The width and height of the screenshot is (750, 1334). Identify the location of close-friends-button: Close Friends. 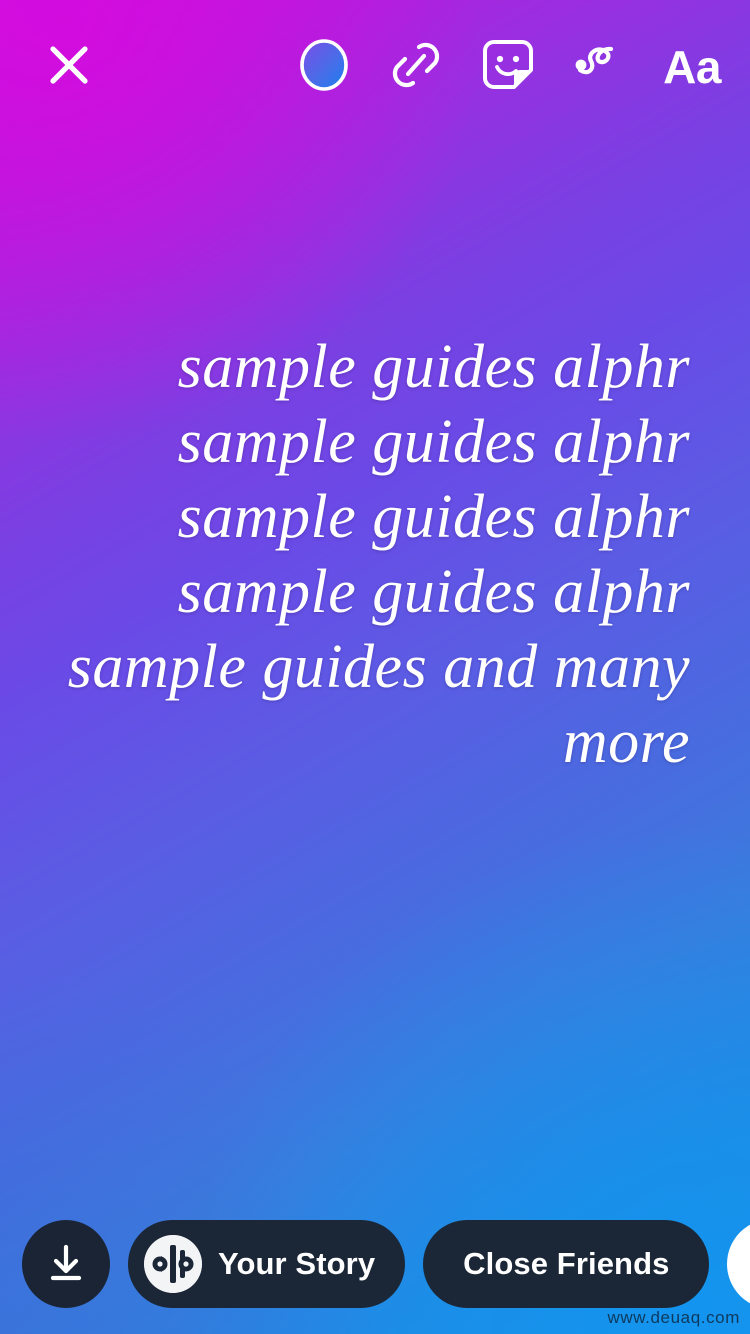
(566, 1264).